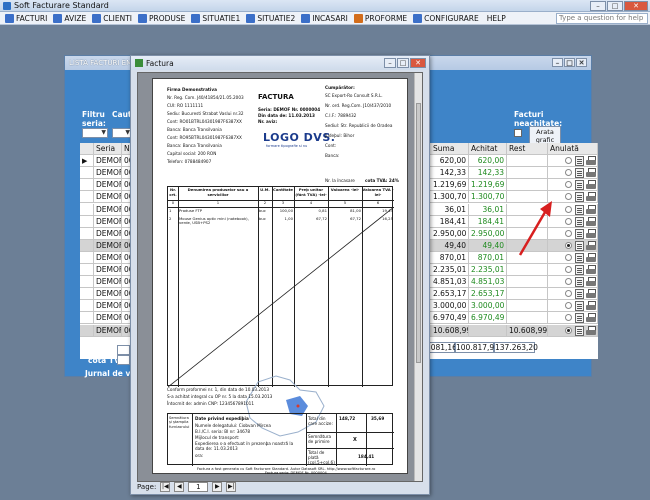 This screenshot has width=650, height=500. What do you see at coordinates (418, 233) in the screenshot?
I see `scrollbar-thumb` at bounding box center [418, 233].